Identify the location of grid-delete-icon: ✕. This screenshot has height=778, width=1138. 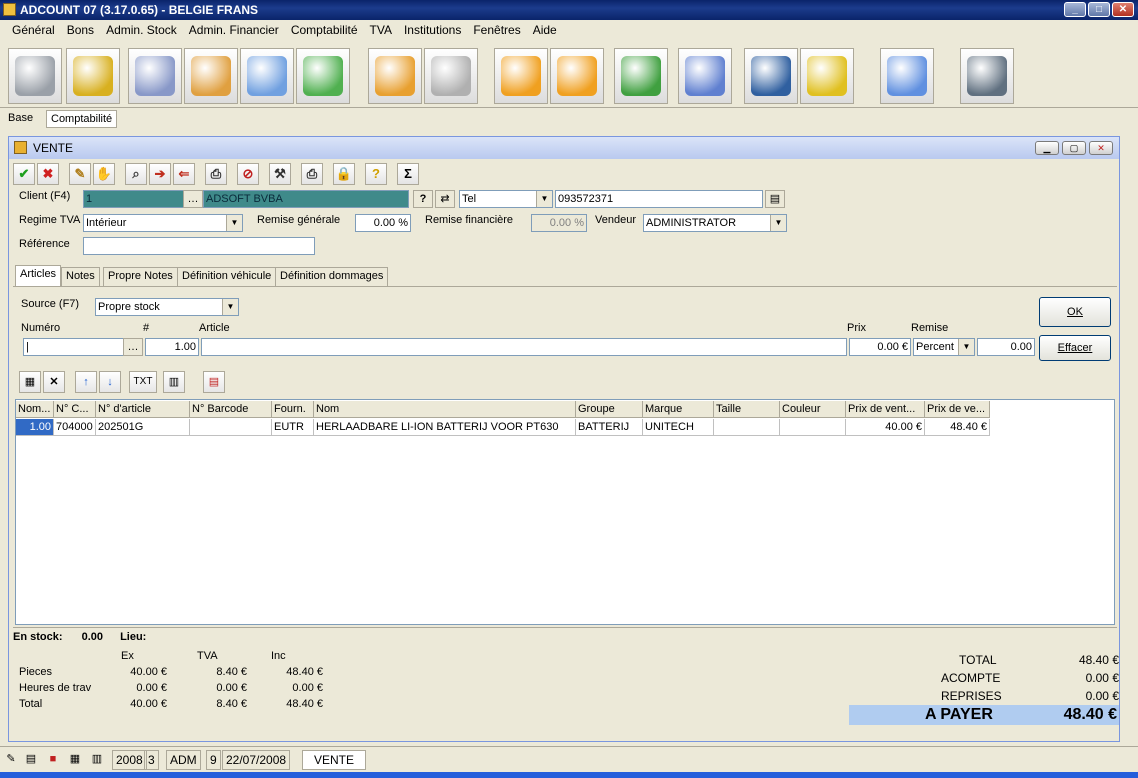
(54, 382).